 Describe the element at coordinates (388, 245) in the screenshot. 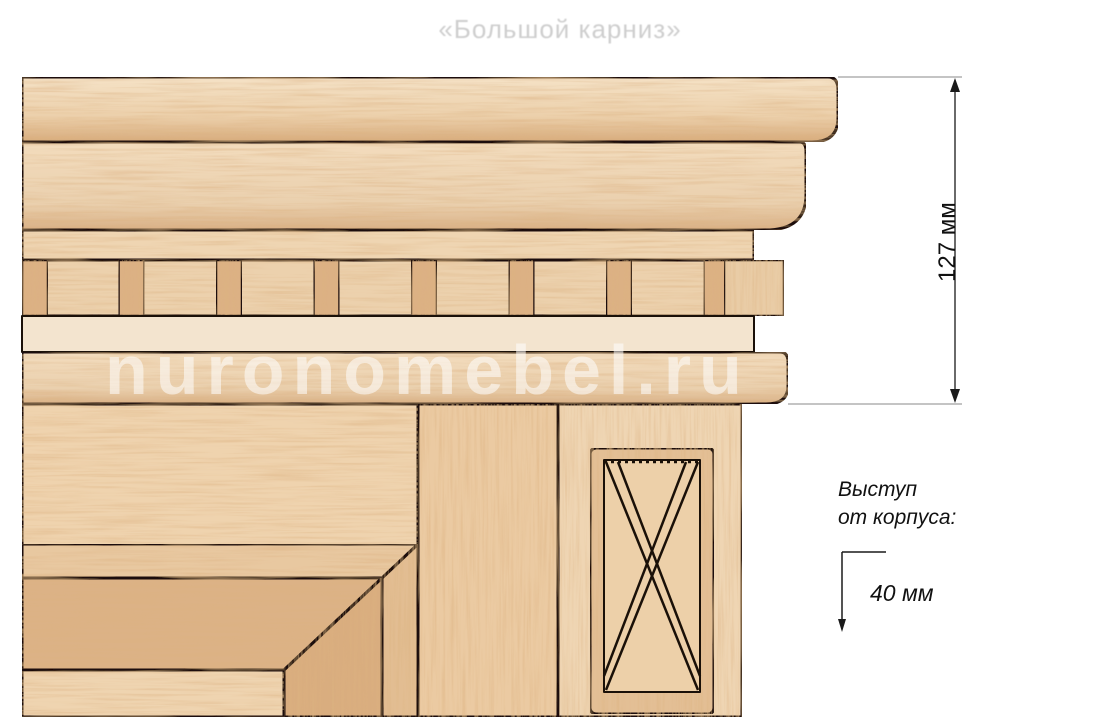

I see `fillet-strip` at that location.